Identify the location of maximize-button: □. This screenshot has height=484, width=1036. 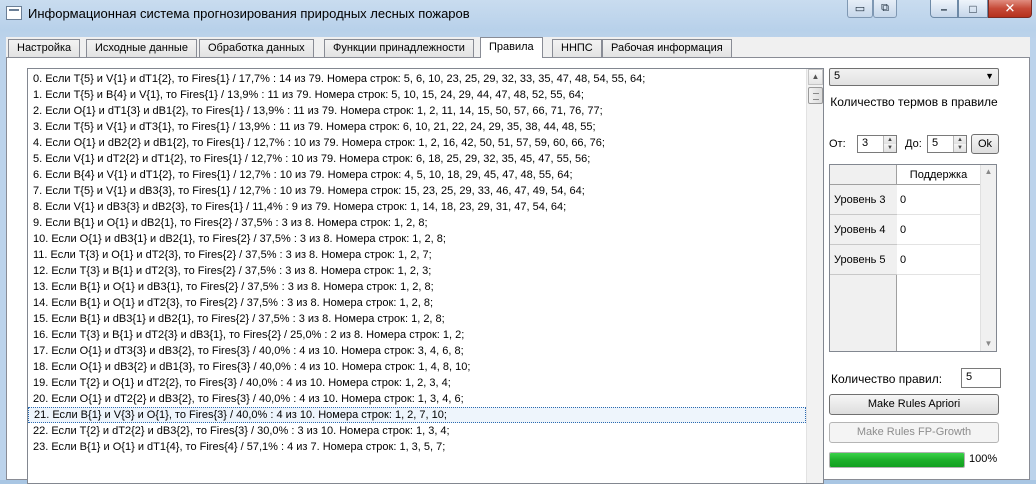
(973, 9).